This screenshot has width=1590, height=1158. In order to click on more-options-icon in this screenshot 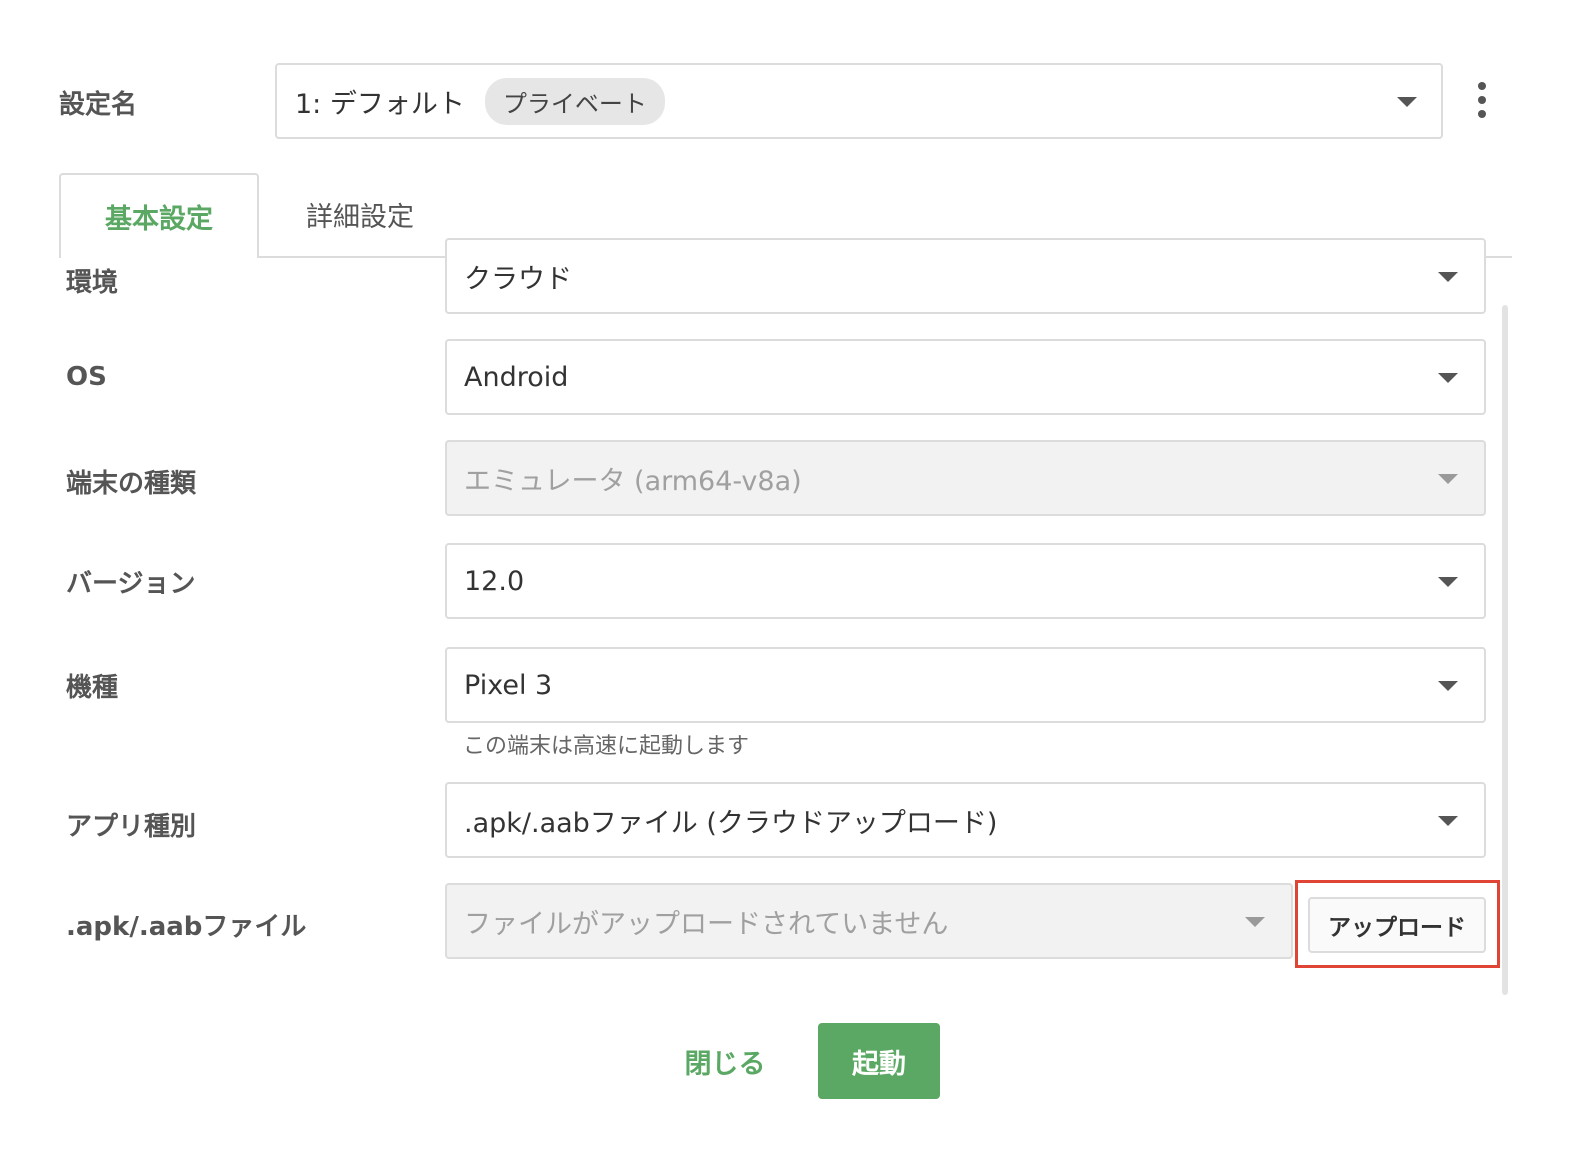, I will do `click(1482, 100)`.